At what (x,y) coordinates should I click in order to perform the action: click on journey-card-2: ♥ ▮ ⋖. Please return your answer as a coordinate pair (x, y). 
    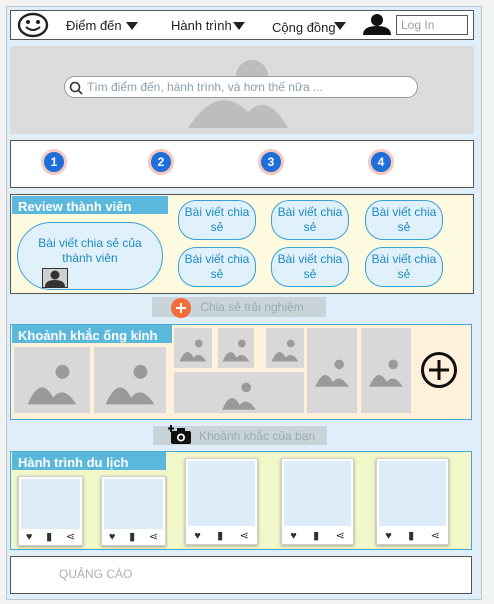
    Looking at the image, I should click on (133, 511).